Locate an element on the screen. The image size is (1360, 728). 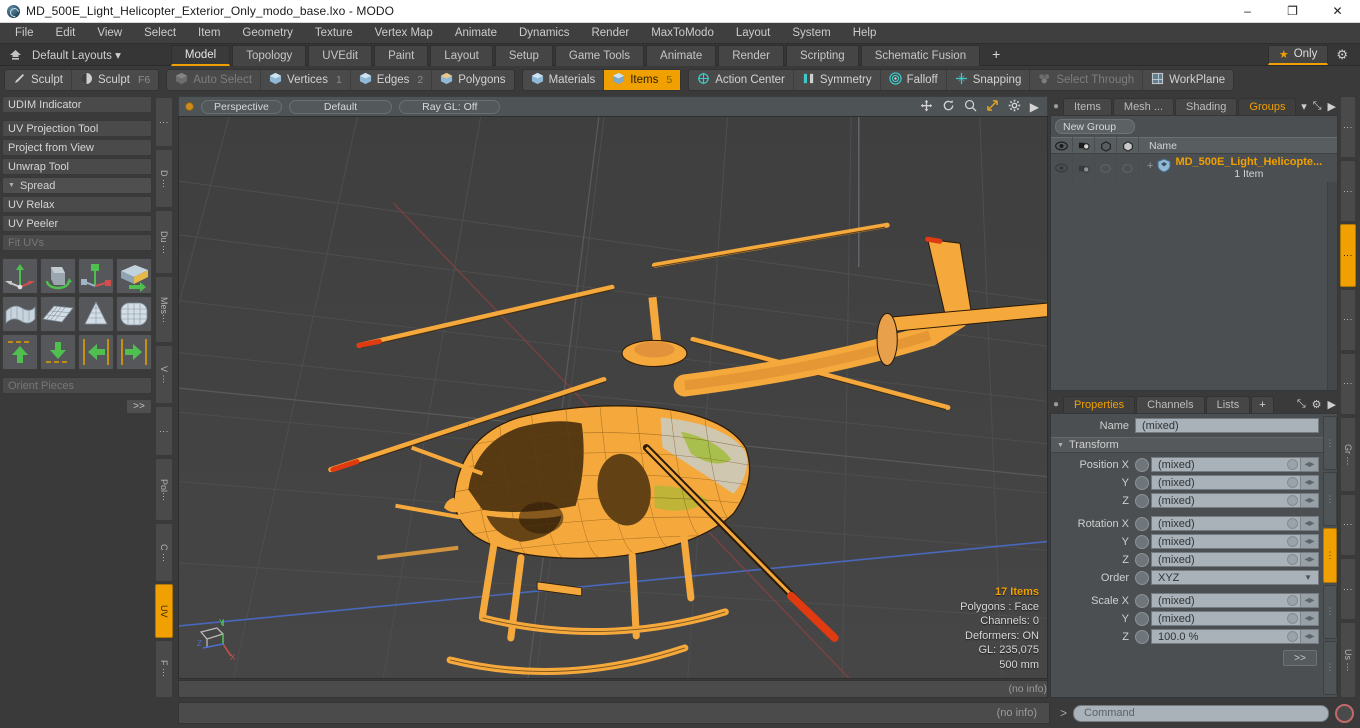
menu-dynamics: Dynamics is located at coordinates (544, 33).